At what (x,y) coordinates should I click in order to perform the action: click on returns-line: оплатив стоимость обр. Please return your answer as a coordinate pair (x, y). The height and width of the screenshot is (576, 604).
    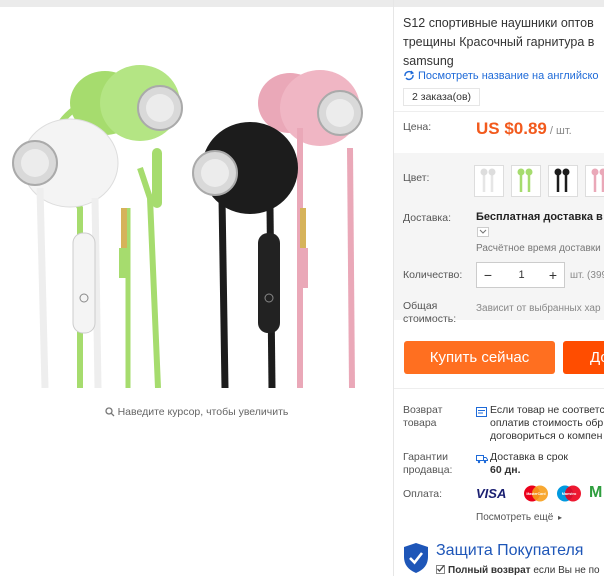
    Looking at the image, I should click on (547, 423).